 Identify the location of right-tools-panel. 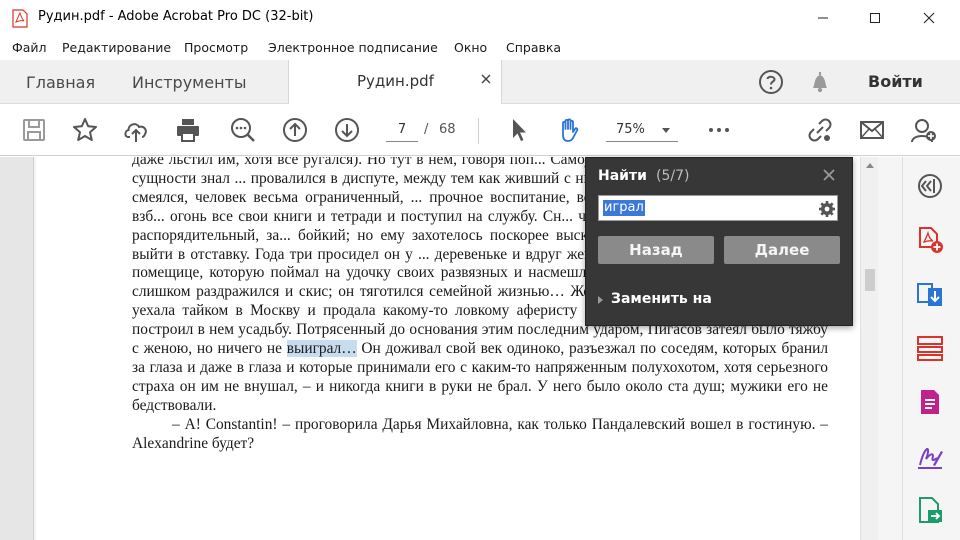
(931, 348).